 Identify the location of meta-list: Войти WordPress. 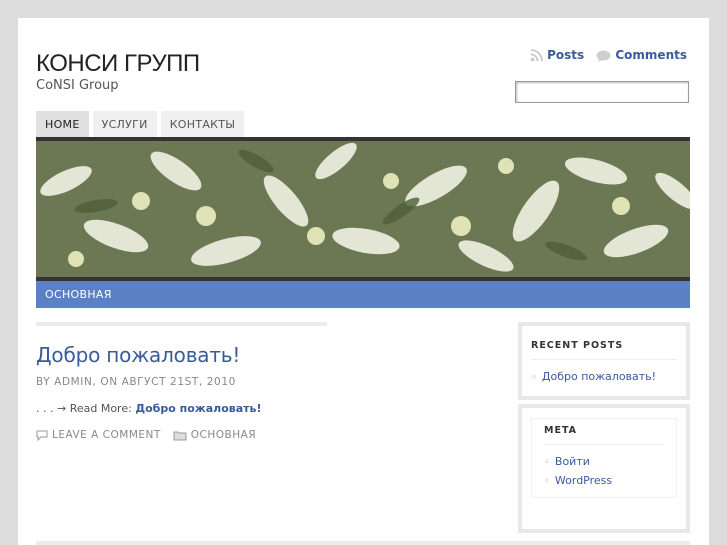
(604, 472).